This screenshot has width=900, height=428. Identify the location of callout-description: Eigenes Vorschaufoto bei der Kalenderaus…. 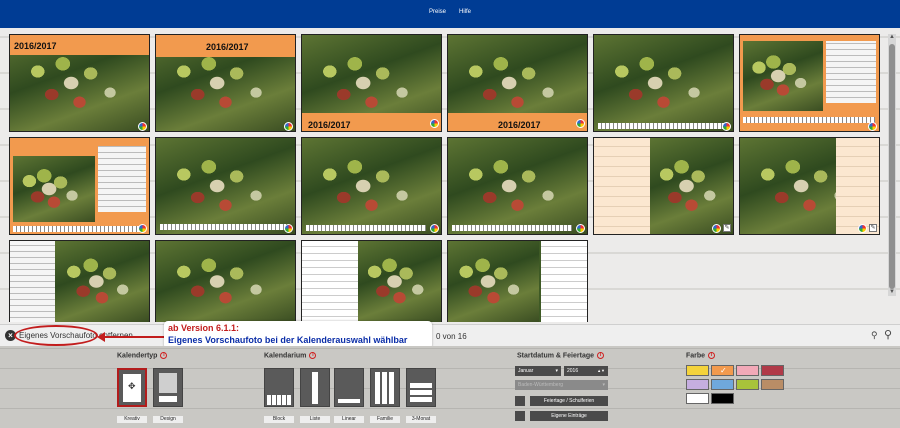
(288, 340).